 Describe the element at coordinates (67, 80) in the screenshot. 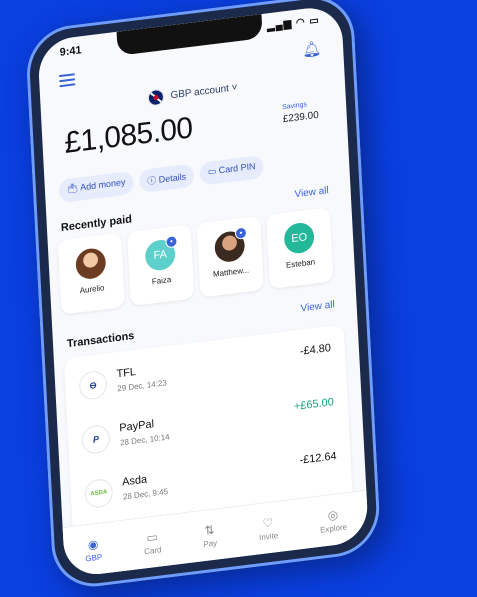

I see `menu-icon` at that location.